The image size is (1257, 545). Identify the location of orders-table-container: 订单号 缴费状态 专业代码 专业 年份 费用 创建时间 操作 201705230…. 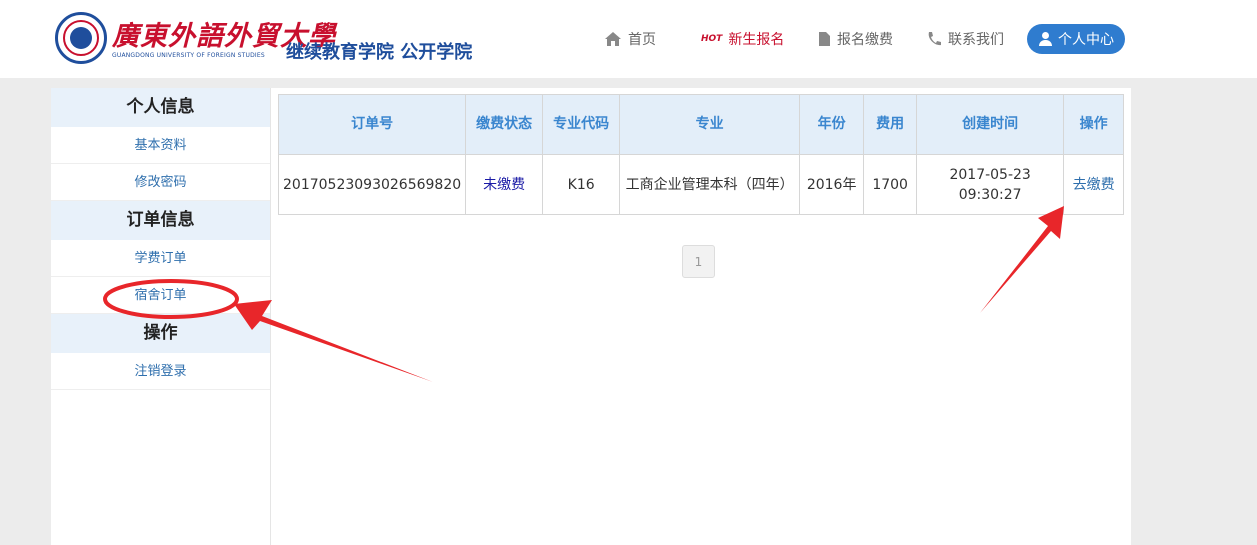
(701, 154).